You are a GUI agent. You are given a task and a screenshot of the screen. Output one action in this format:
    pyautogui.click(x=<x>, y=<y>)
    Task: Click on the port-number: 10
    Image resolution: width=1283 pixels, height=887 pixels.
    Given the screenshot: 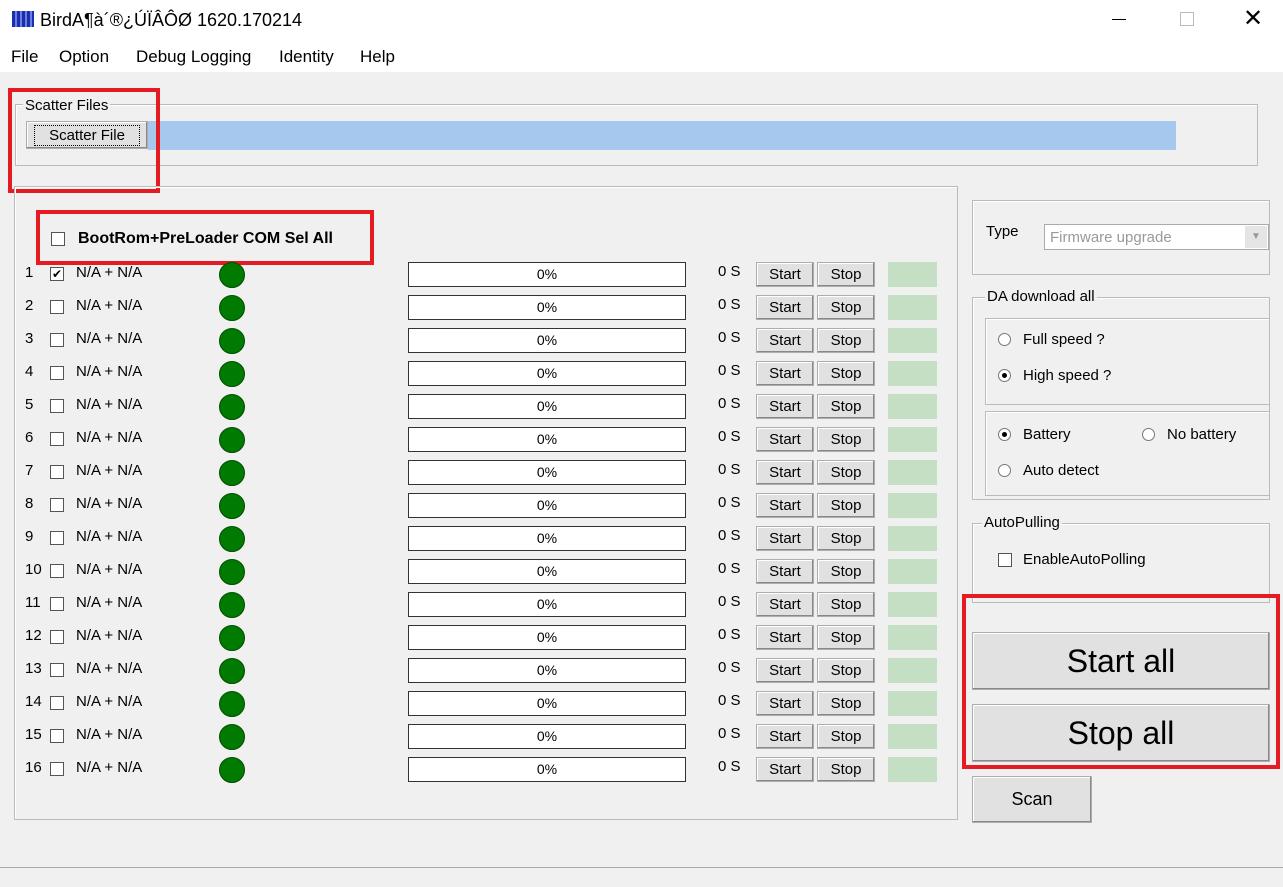 What is the action you would take?
    pyautogui.click(x=33, y=569)
    